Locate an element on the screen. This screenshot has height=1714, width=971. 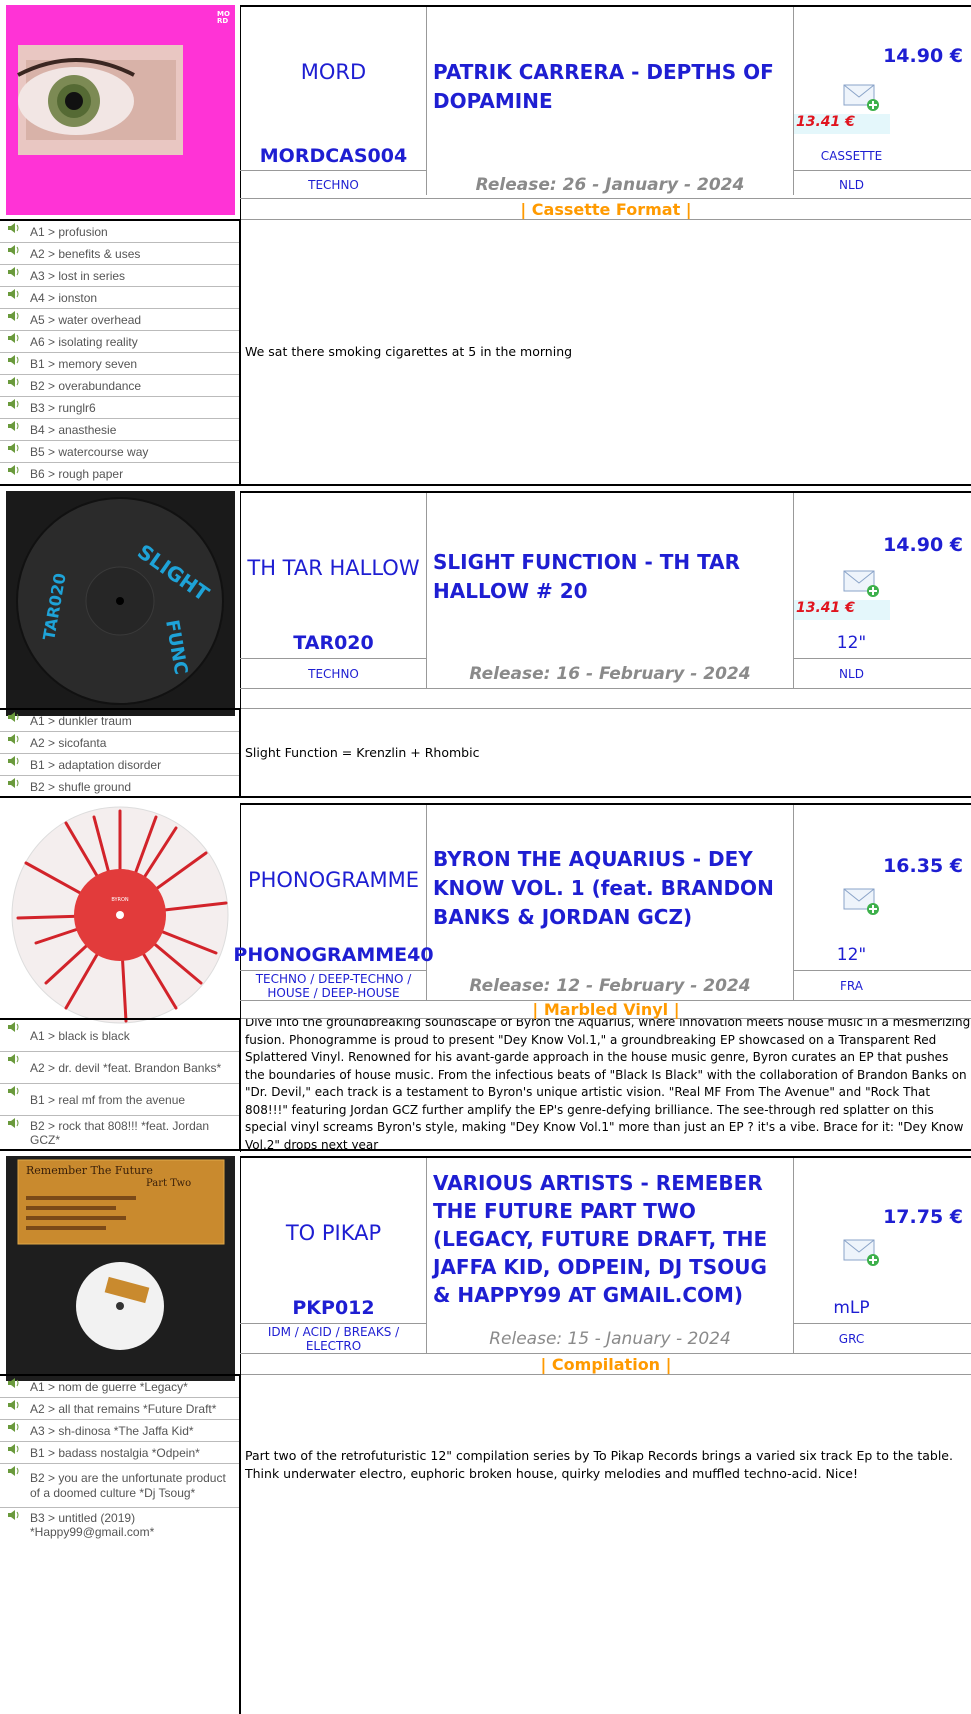
track: B6 > rough paper is located at coordinates (119, 474).